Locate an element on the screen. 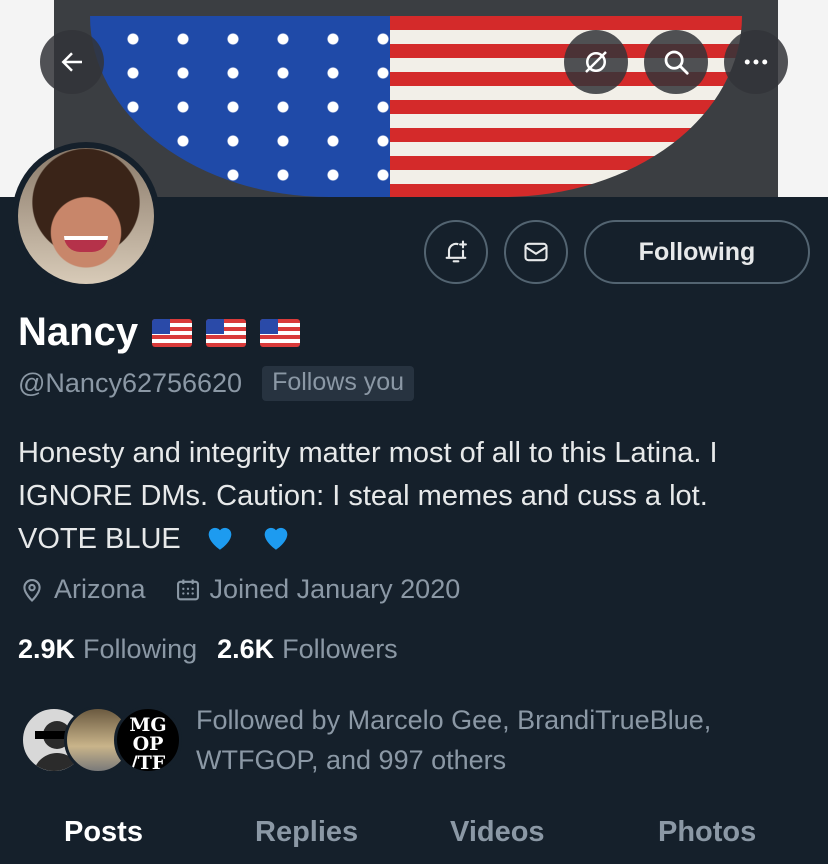  bell-plus-icon is located at coordinates (456, 251).